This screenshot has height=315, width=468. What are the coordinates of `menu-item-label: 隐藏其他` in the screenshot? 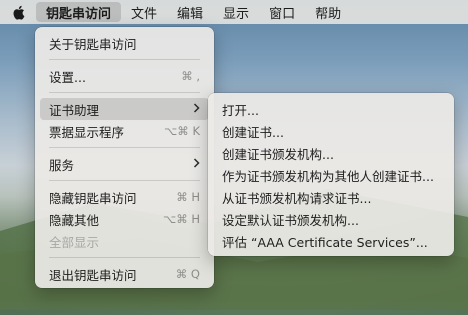 It's located at (74, 220).